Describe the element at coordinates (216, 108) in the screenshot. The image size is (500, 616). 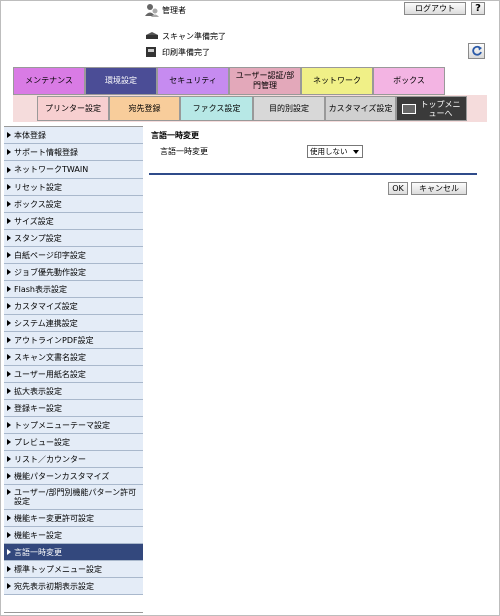
I see `subtab-fax-settings: ファクス設定` at that location.